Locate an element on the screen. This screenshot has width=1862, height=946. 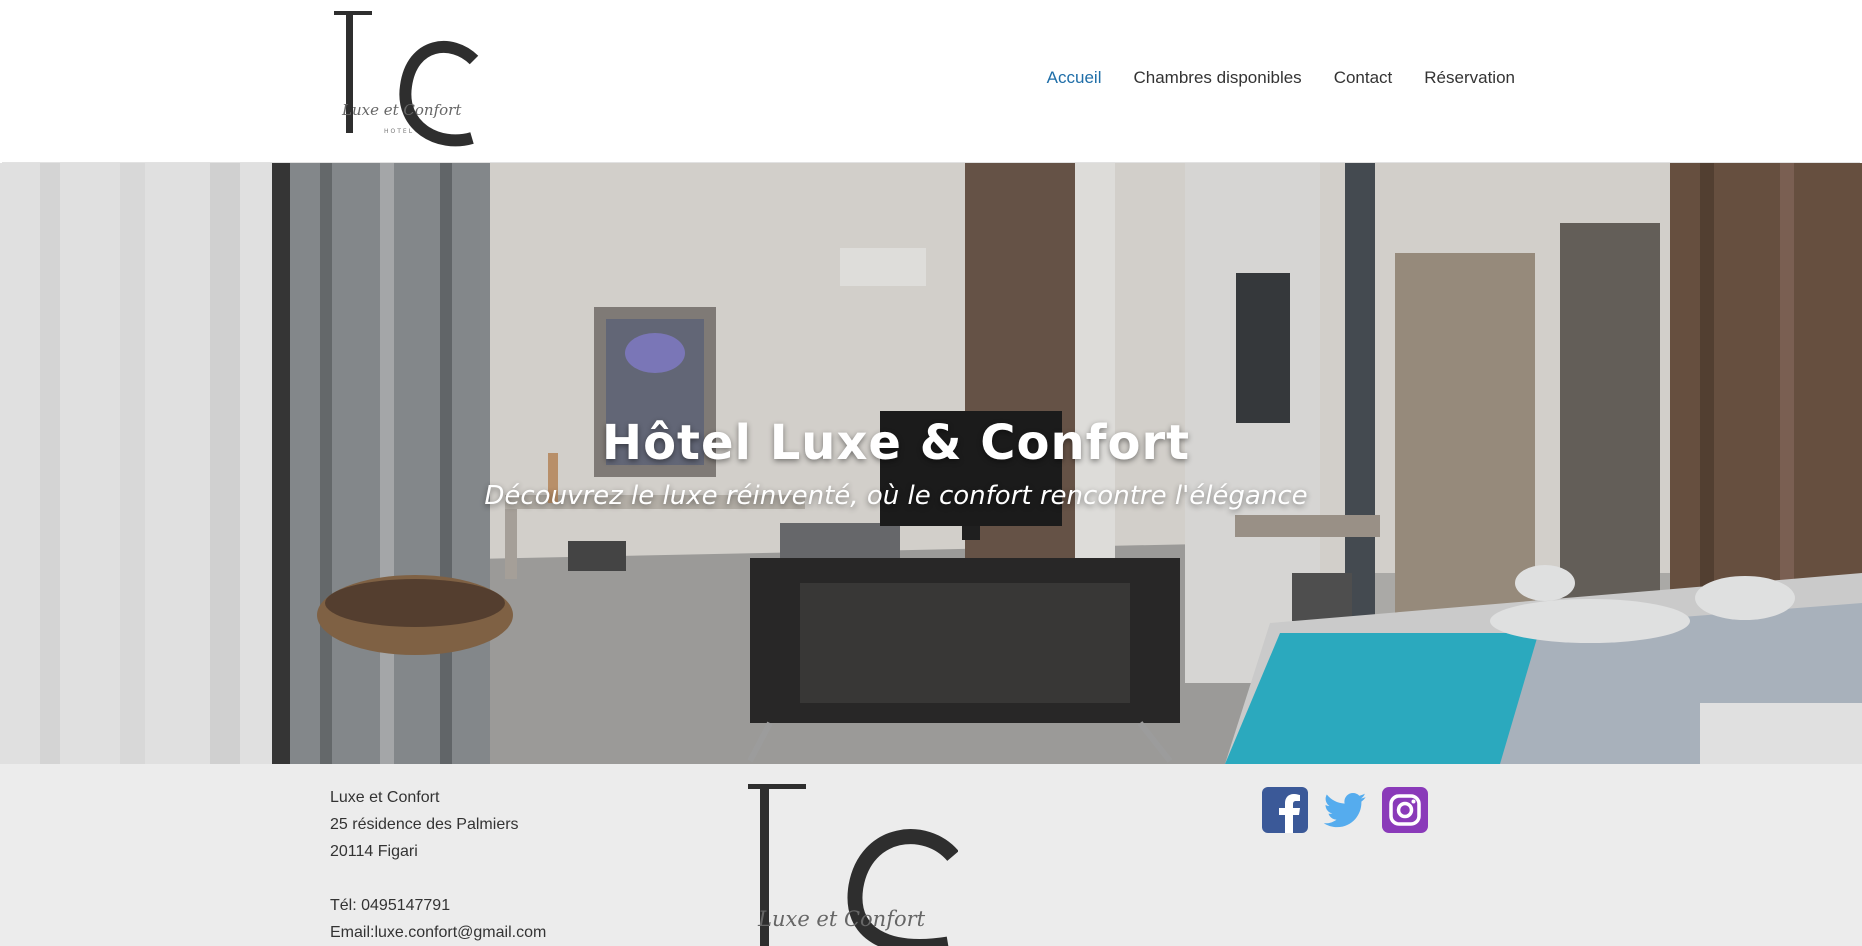
svg-text: HOTEL is located at coordinates (399, 131).